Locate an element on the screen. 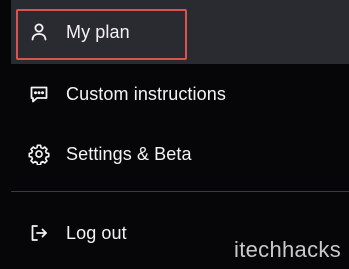  menu-item-label: Log out is located at coordinates (96, 232).